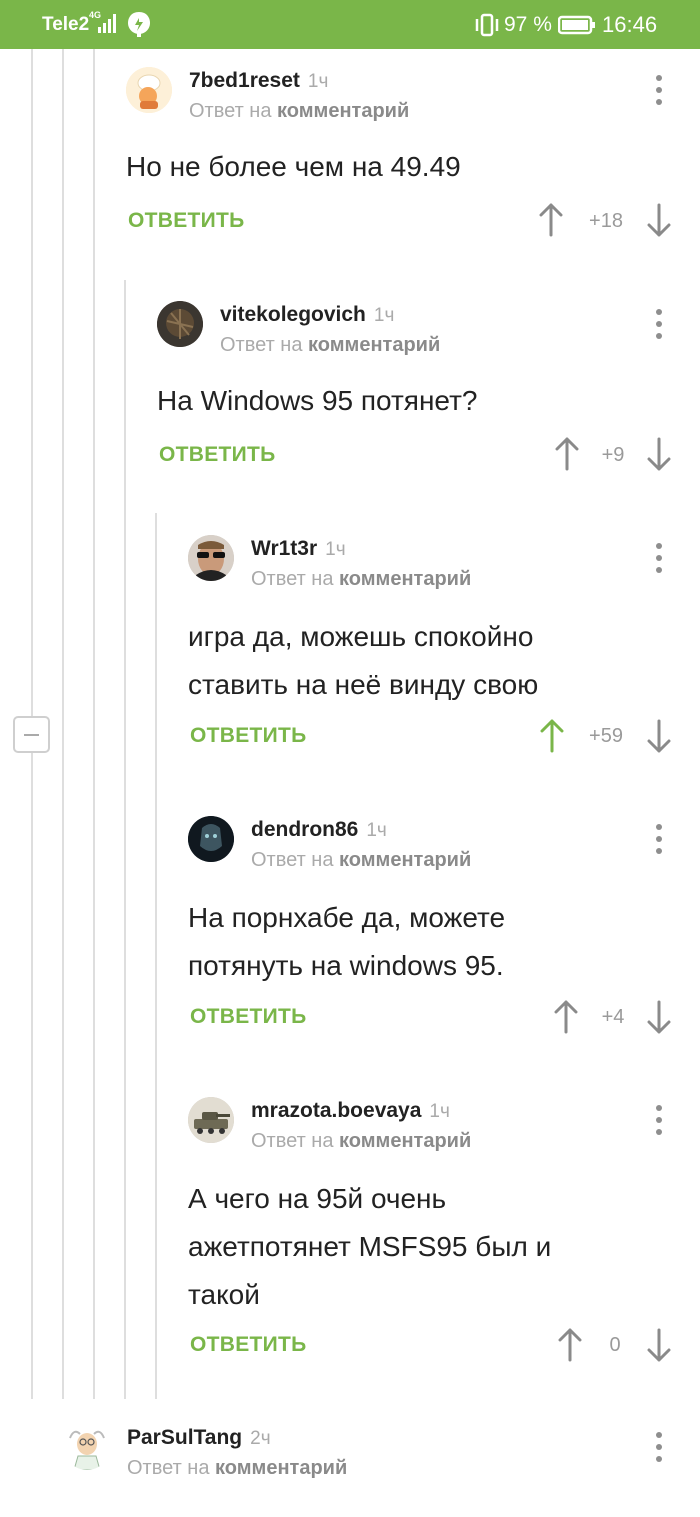 Image resolution: width=700 pixels, height=1517 pixels. Describe the element at coordinates (528, 24) in the screenshot. I see `battery-percent: 97 %` at that location.